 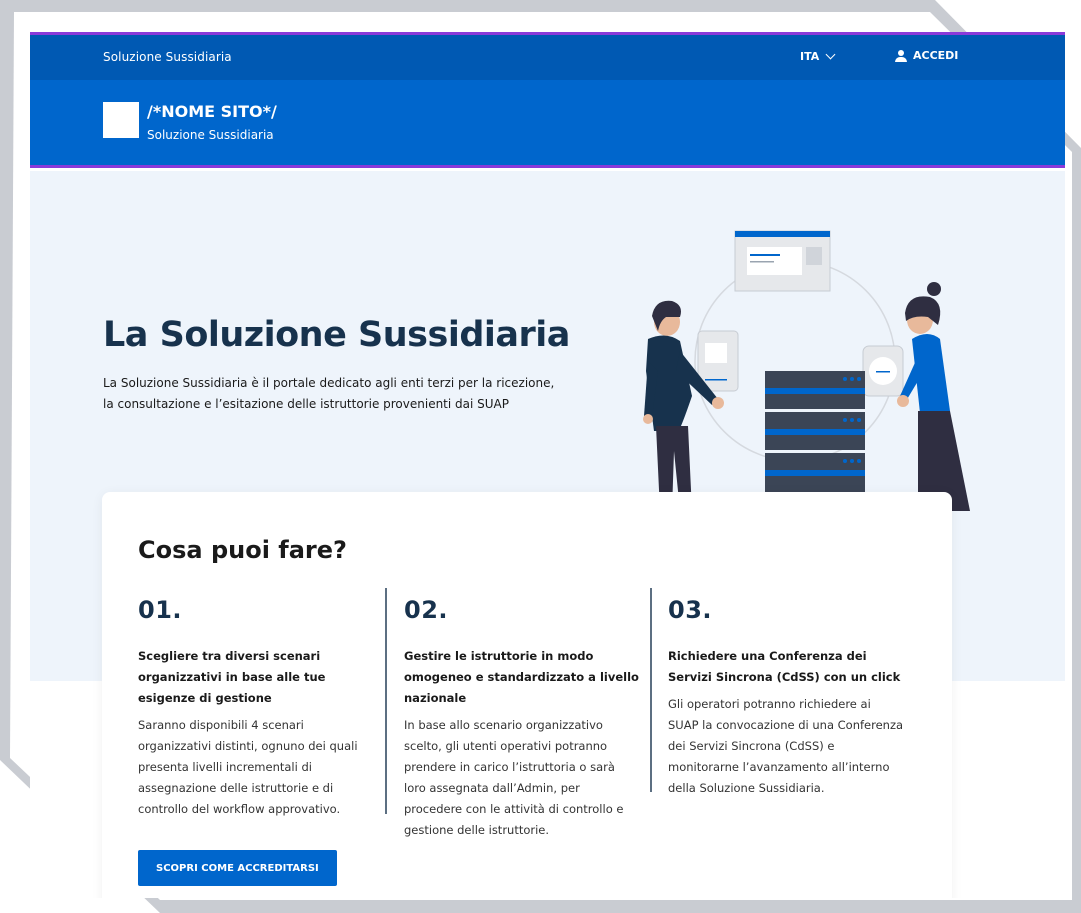 I want to click on slim-header: Soluzione Sussidiaria ITA ACCEDI, so click(x=547, y=56).